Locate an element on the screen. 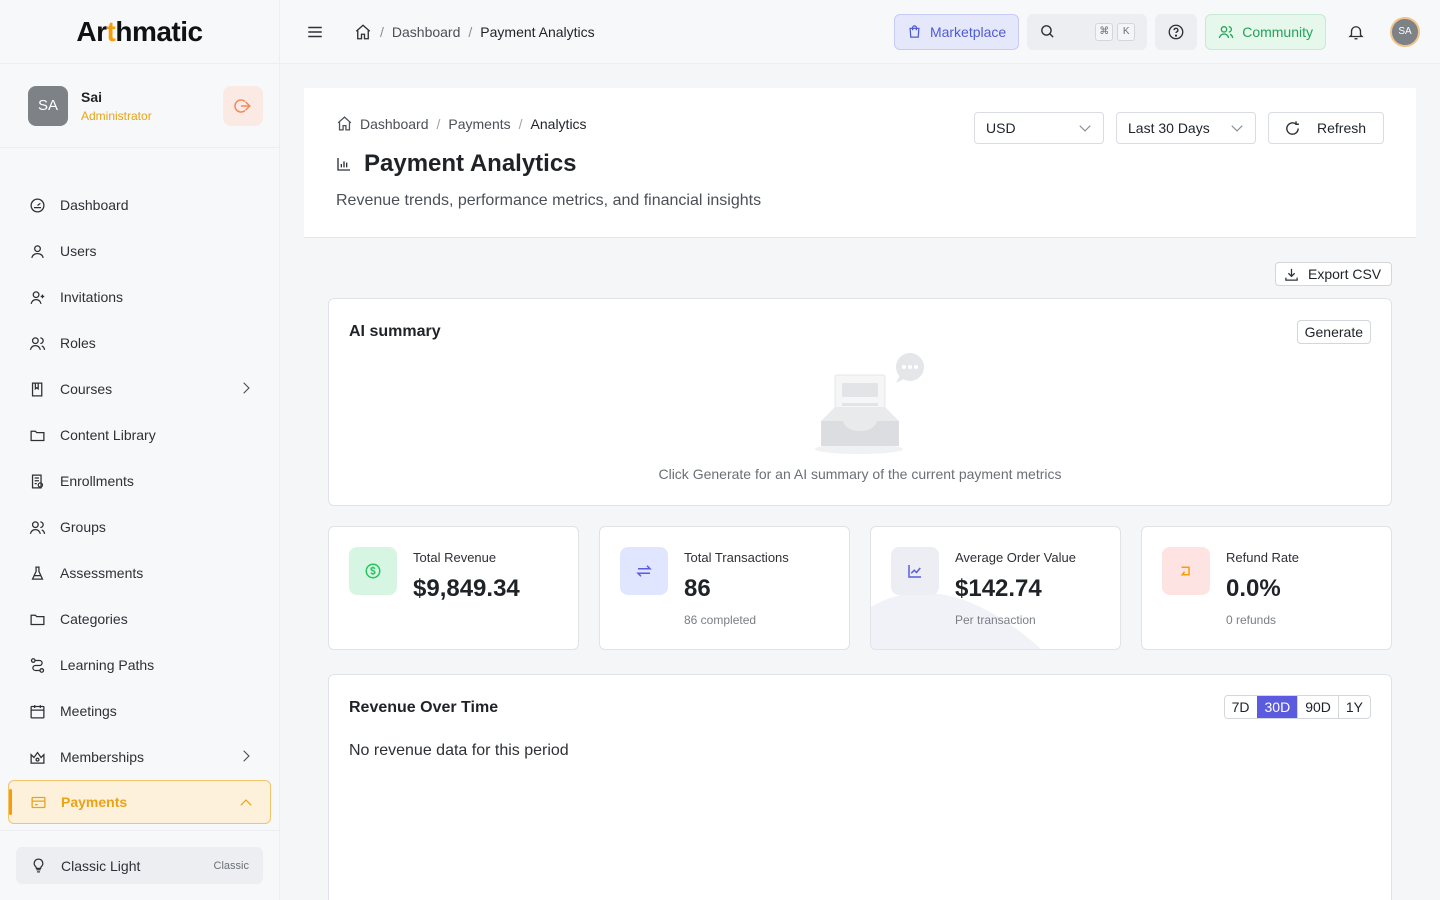 Image resolution: width=1440 pixels, height=900 pixels. search-button: ⌘ K is located at coordinates (1087, 31).